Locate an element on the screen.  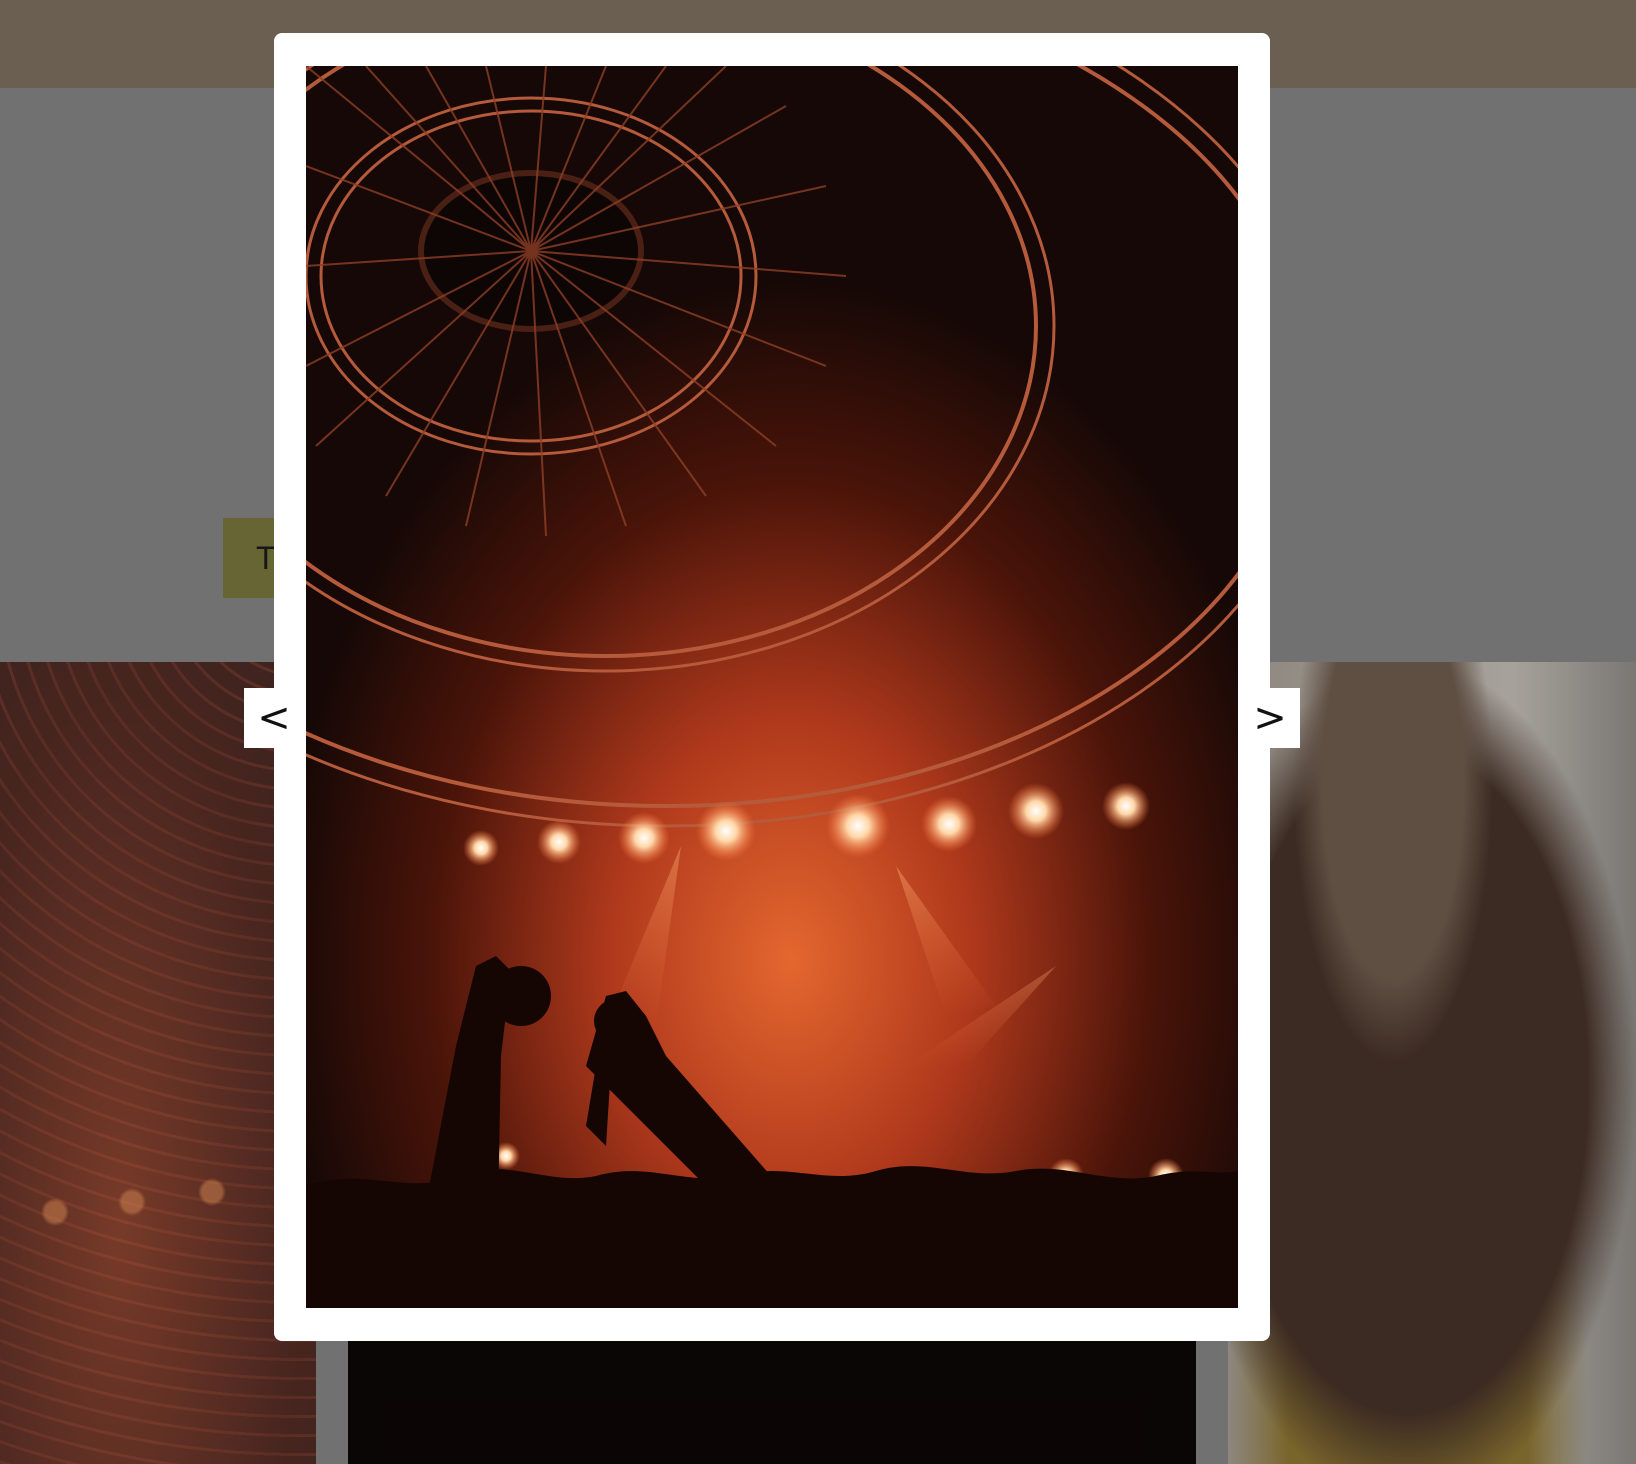
chevron-left-icon: < is located at coordinates (274, 718).